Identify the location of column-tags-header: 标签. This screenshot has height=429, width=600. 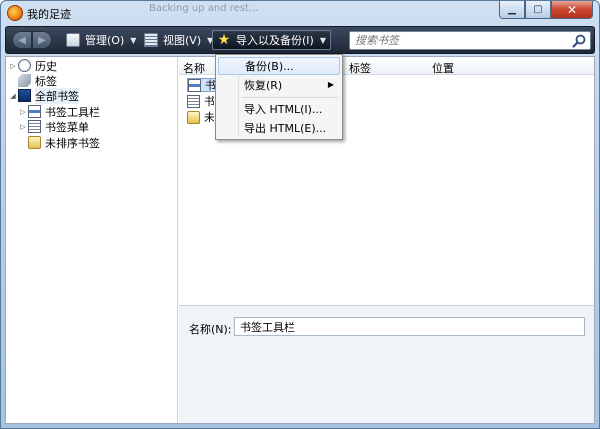
(360, 68).